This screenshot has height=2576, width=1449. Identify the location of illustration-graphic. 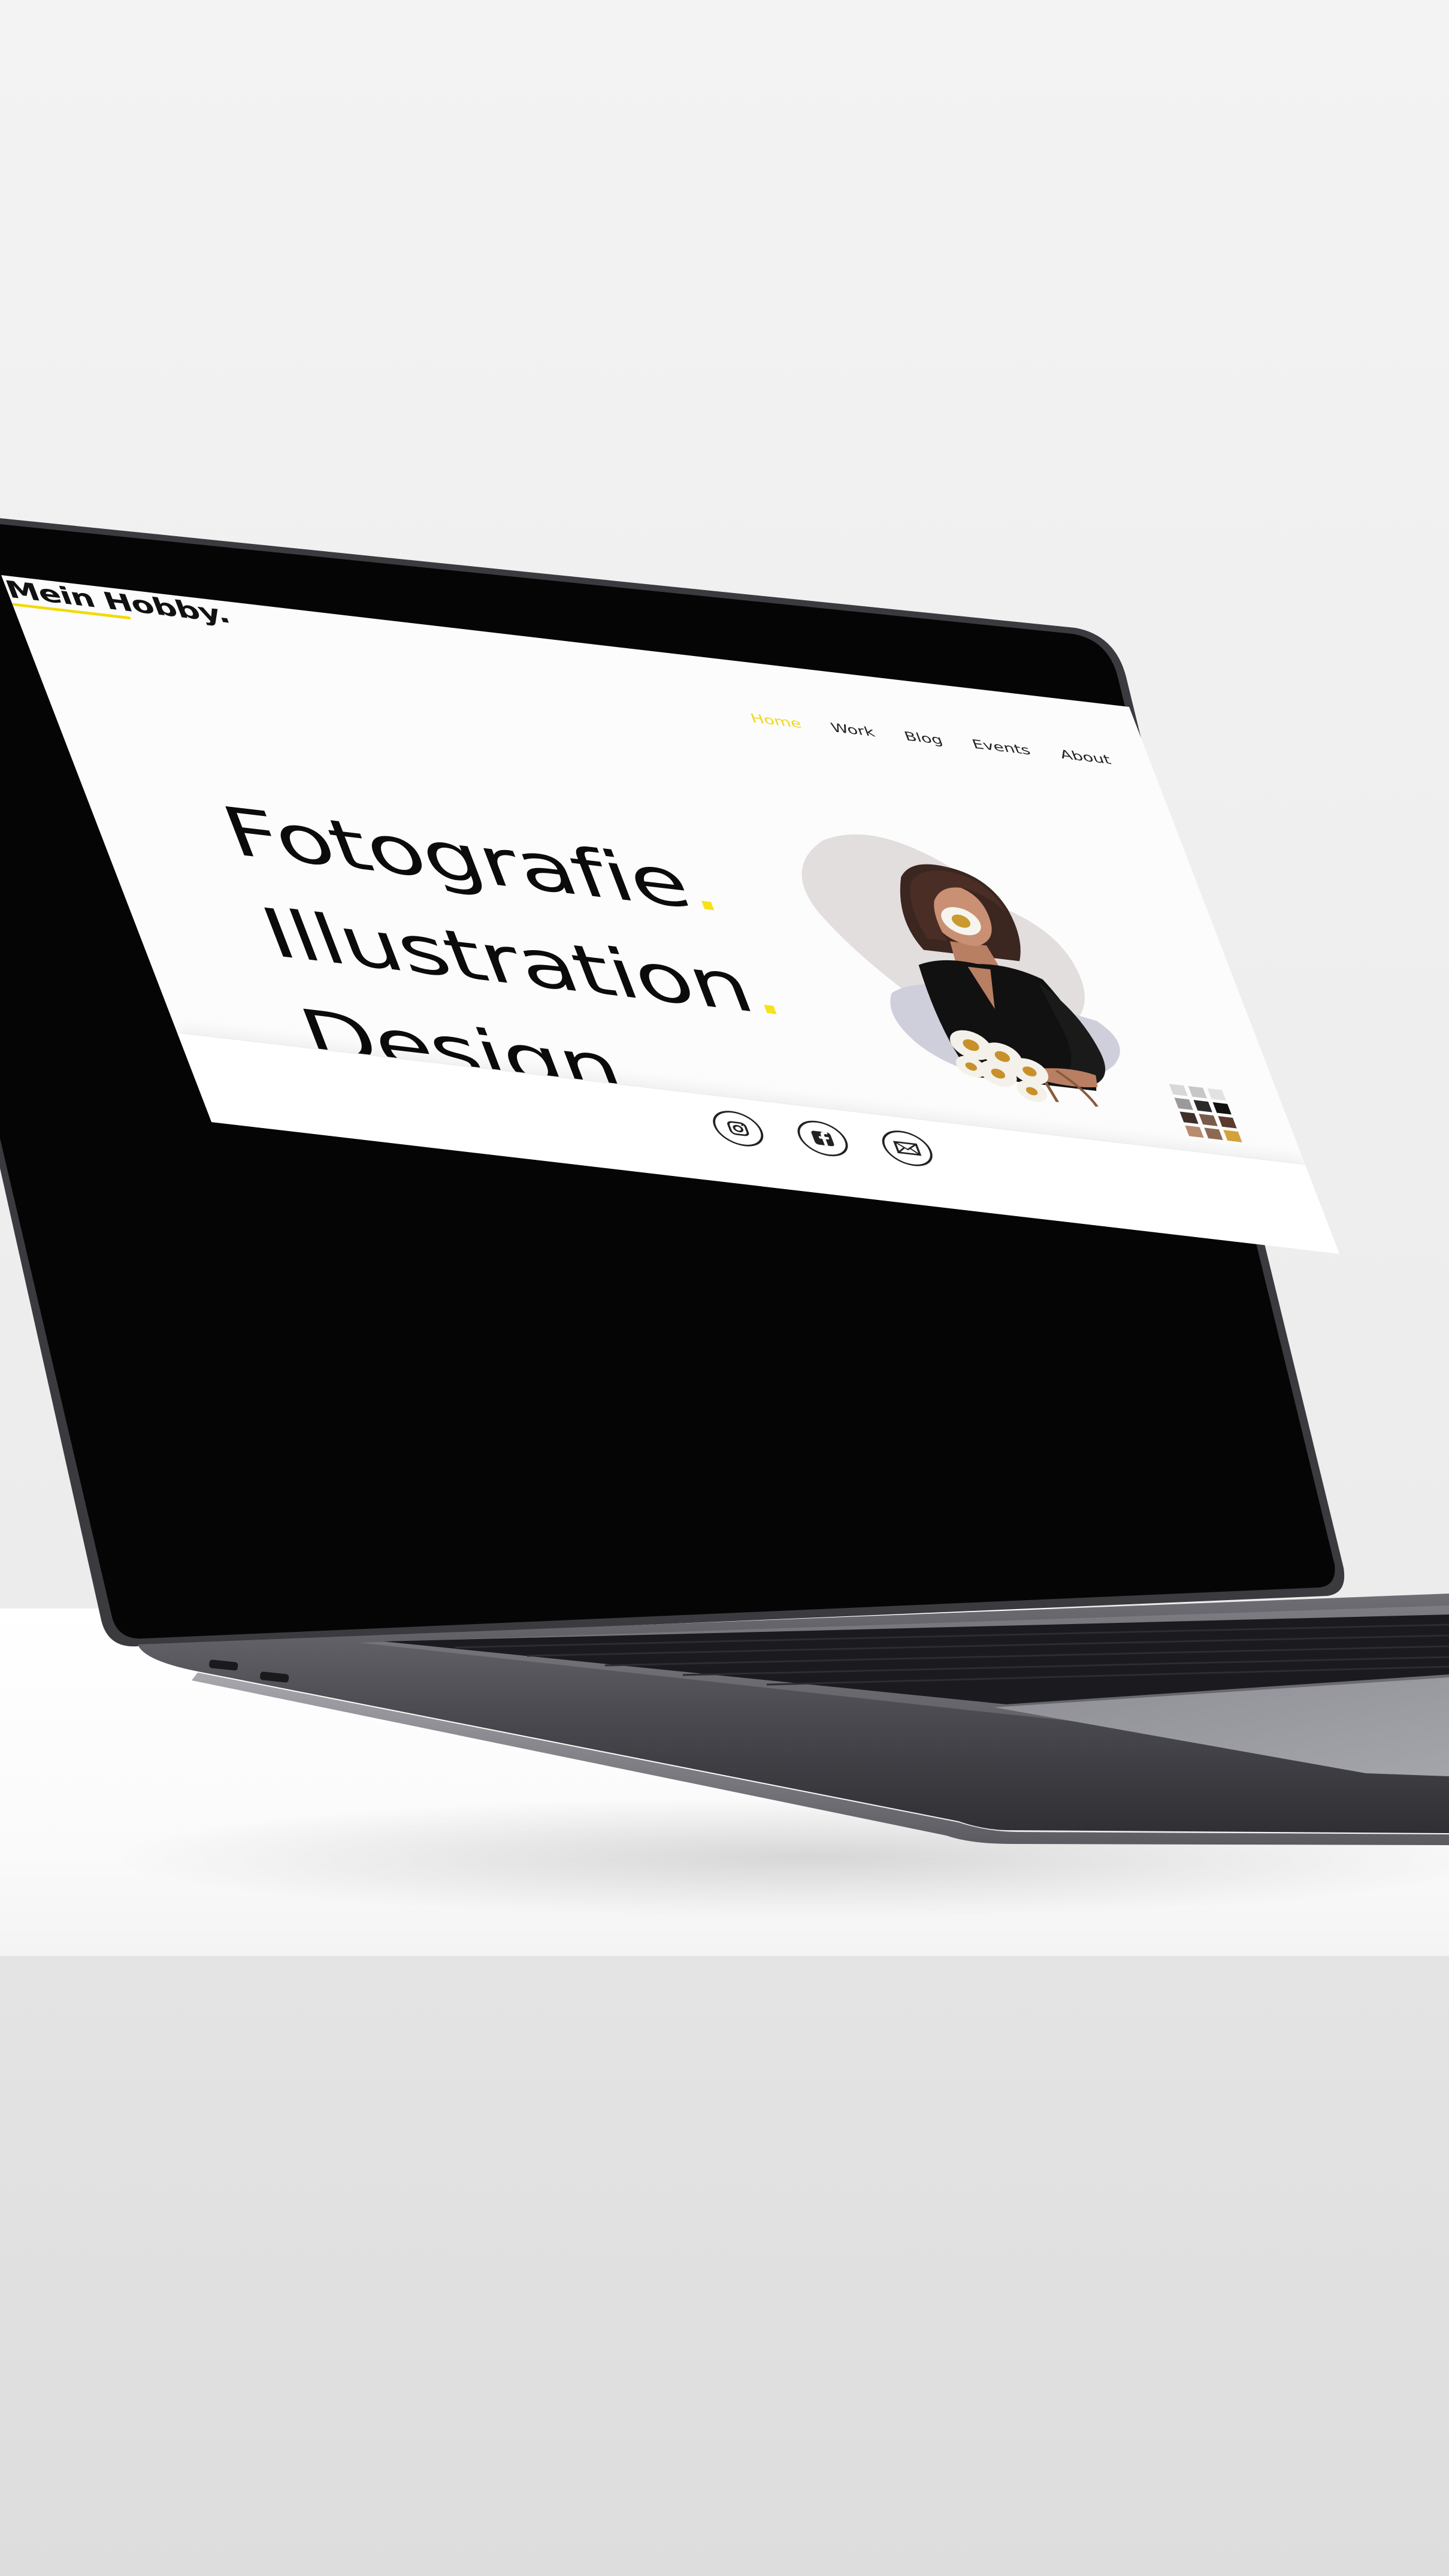
(961, 970).